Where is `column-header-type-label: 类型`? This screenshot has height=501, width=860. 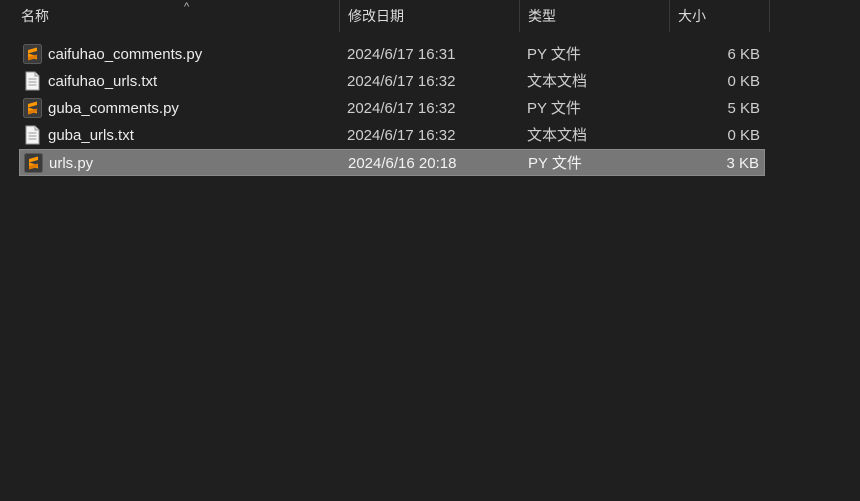
column-header-type-label: 类型 is located at coordinates (542, 16).